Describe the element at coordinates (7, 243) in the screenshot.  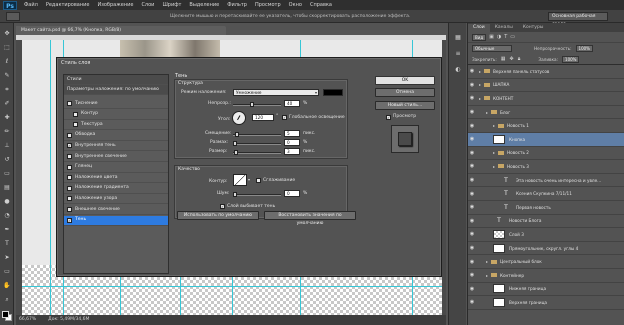
I see `type-tool-icon: T` at that location.